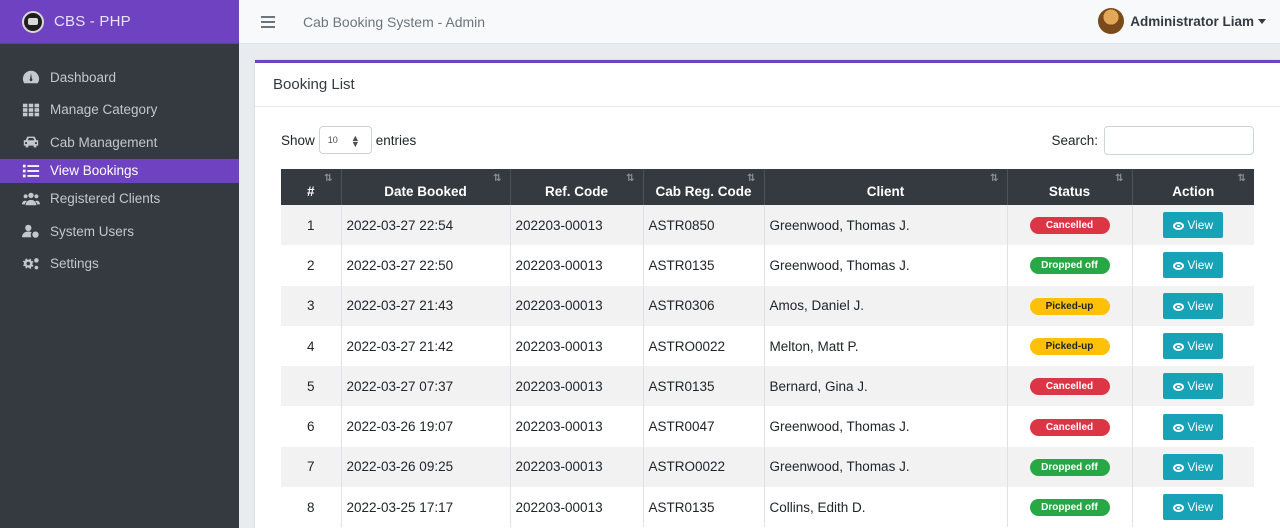 This screenshot has width=1280, height=528. What do you see at coordinates (426, 187) in the screenshot?
I see `column-header-date-booked: ⇅ Date Booked` at bounding box center [426, 187].